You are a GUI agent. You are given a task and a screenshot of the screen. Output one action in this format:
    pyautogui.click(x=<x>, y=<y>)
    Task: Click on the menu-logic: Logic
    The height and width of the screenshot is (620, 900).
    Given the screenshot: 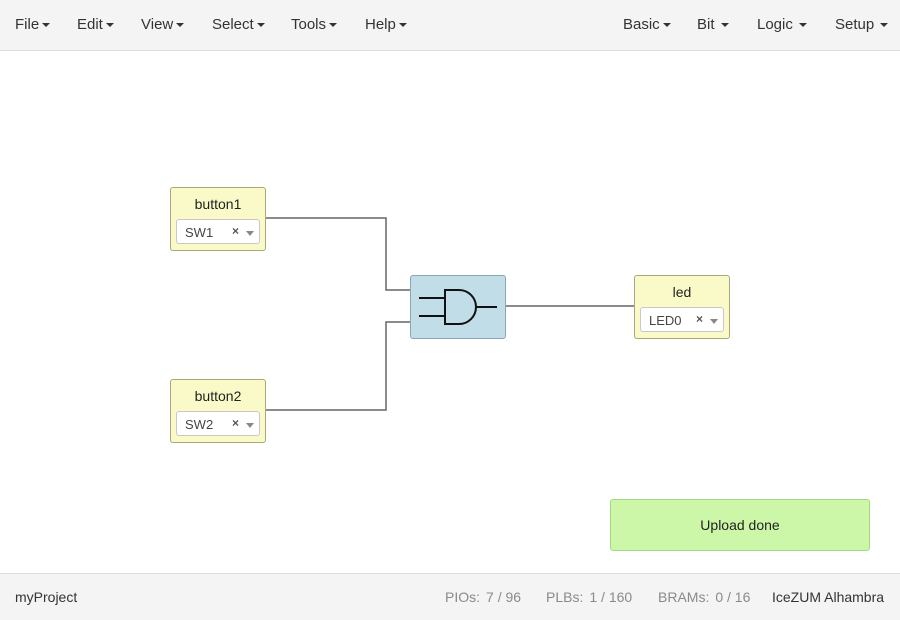 What is the action you would take?
    pyautogui.click(x=782, y=25)
    